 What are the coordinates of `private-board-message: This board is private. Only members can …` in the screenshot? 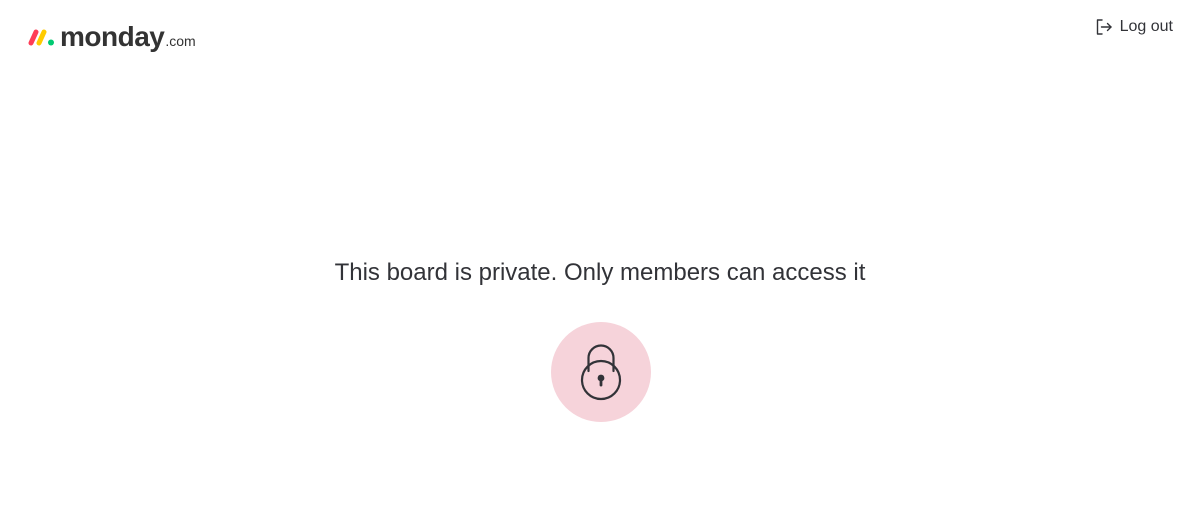 It's located at (600, 272).